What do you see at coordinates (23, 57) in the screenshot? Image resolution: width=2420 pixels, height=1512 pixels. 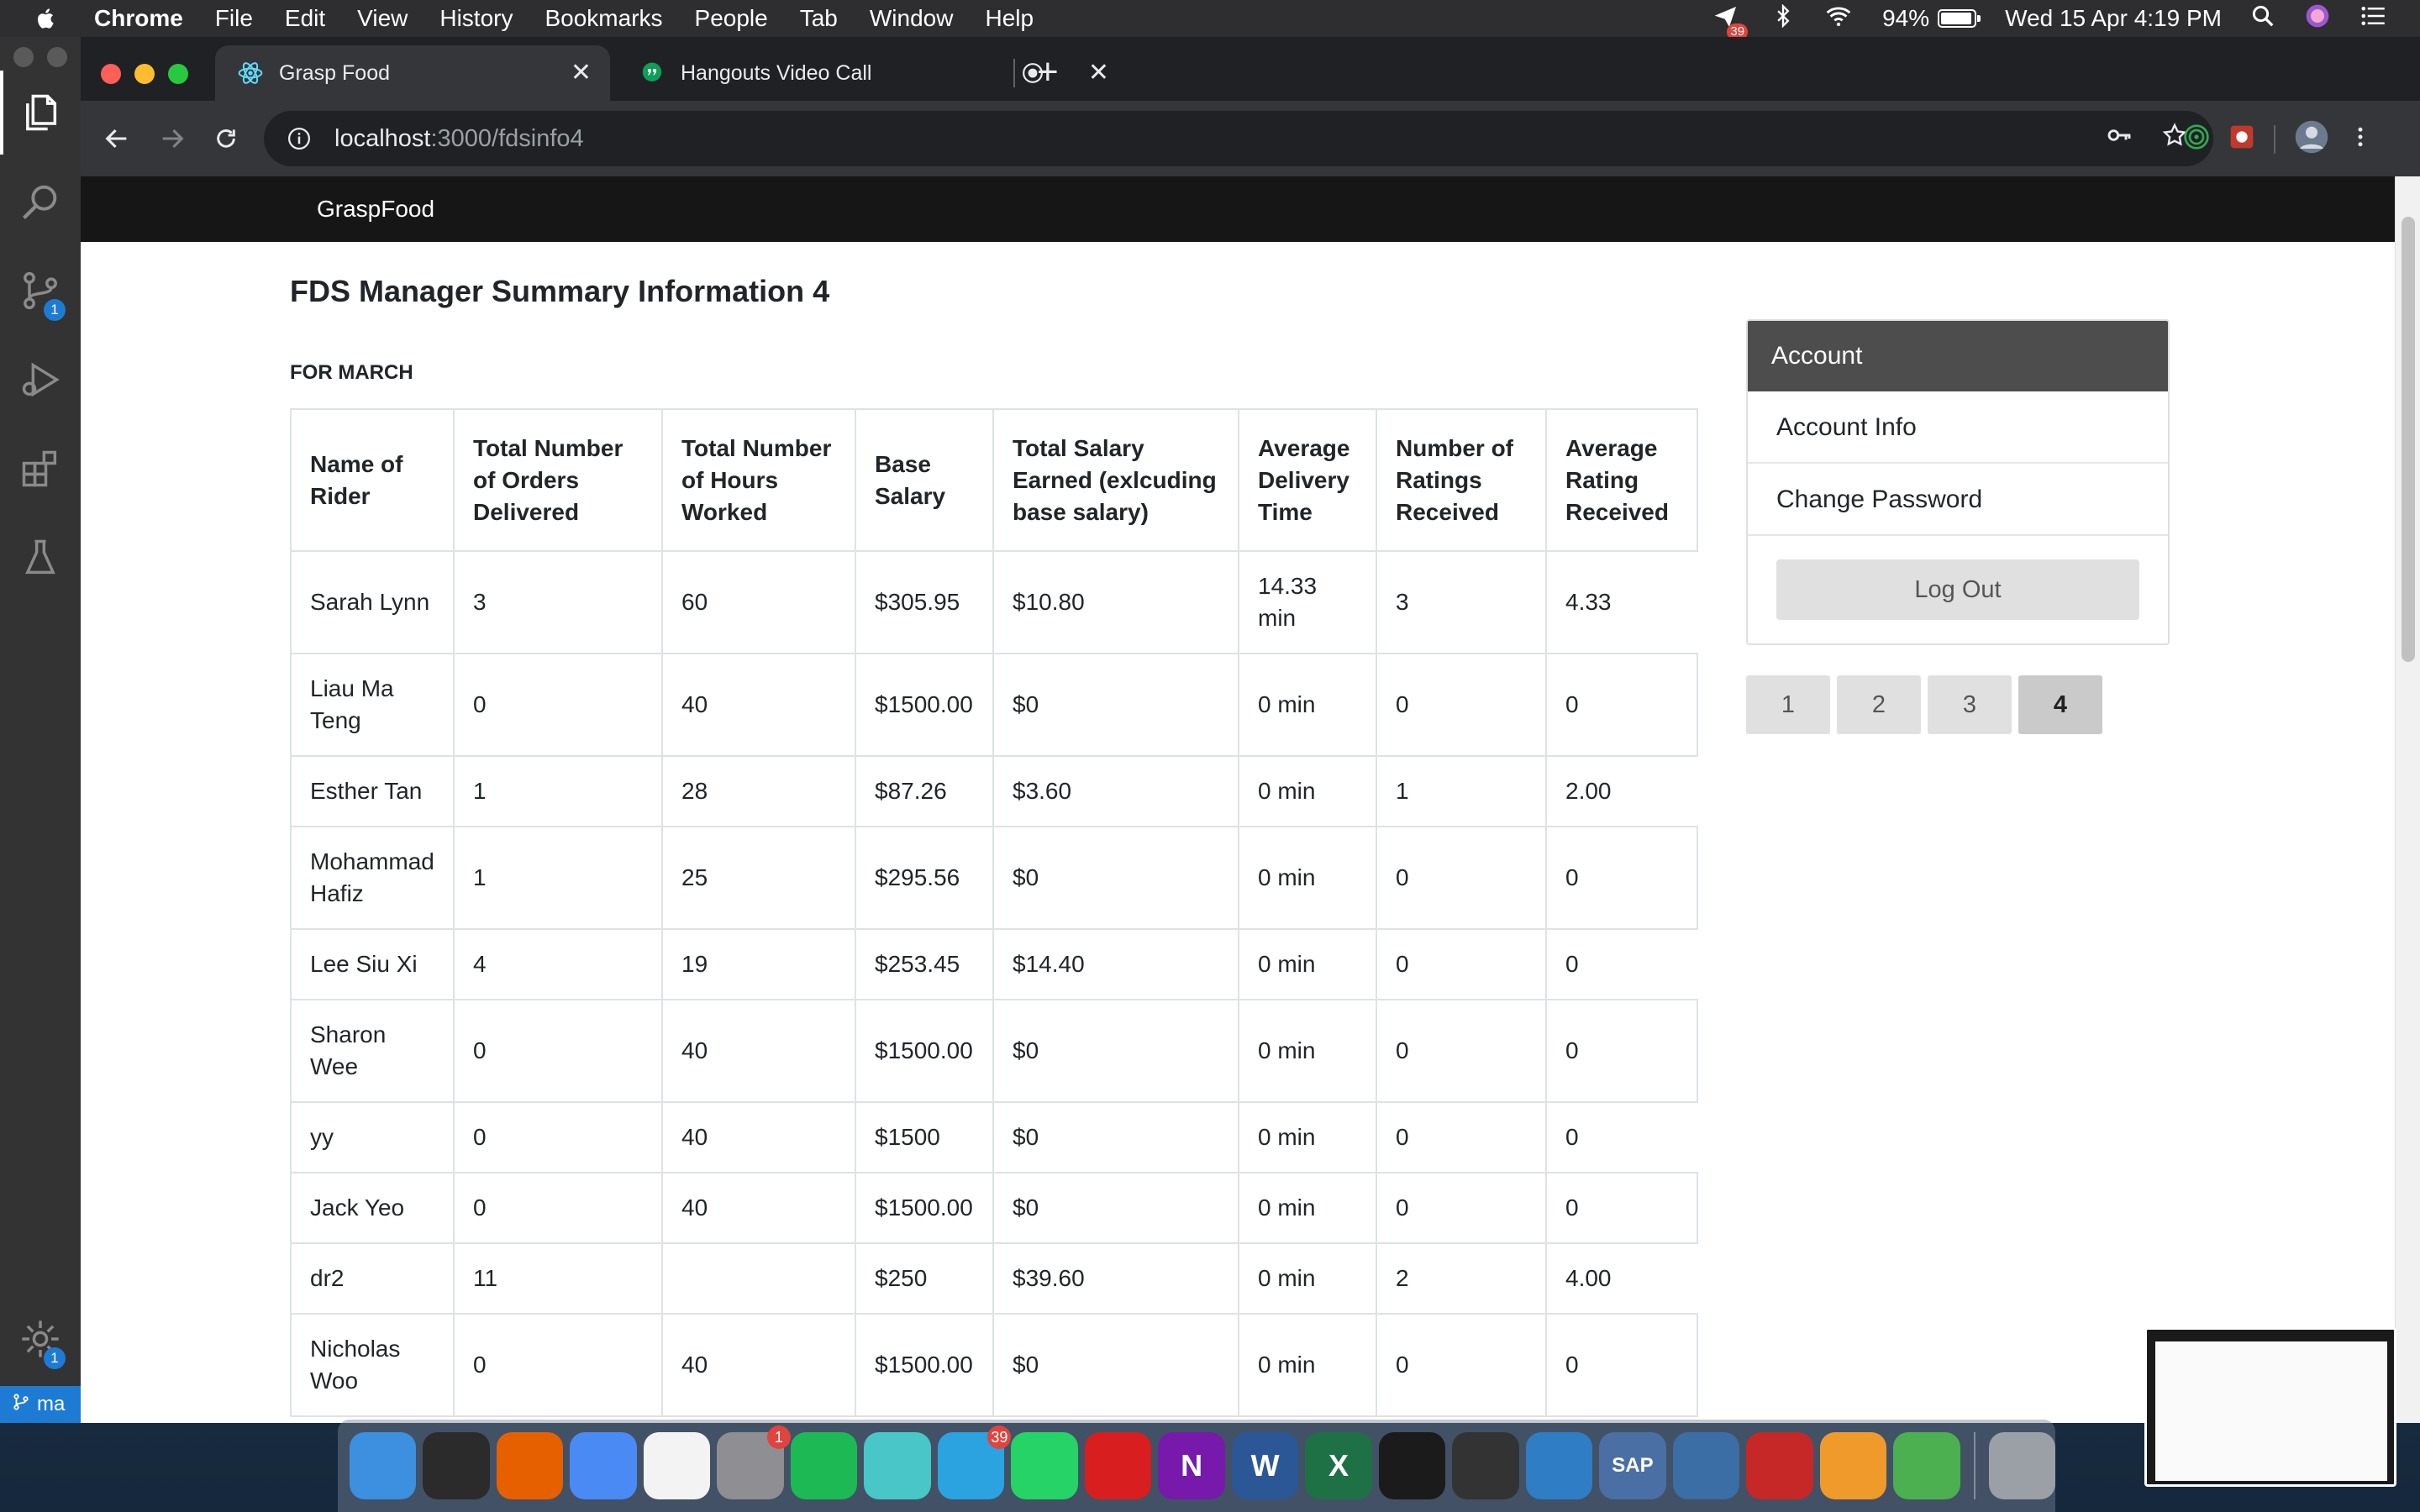 I see `vscode-close-dot` at bounding box center [23, 57].